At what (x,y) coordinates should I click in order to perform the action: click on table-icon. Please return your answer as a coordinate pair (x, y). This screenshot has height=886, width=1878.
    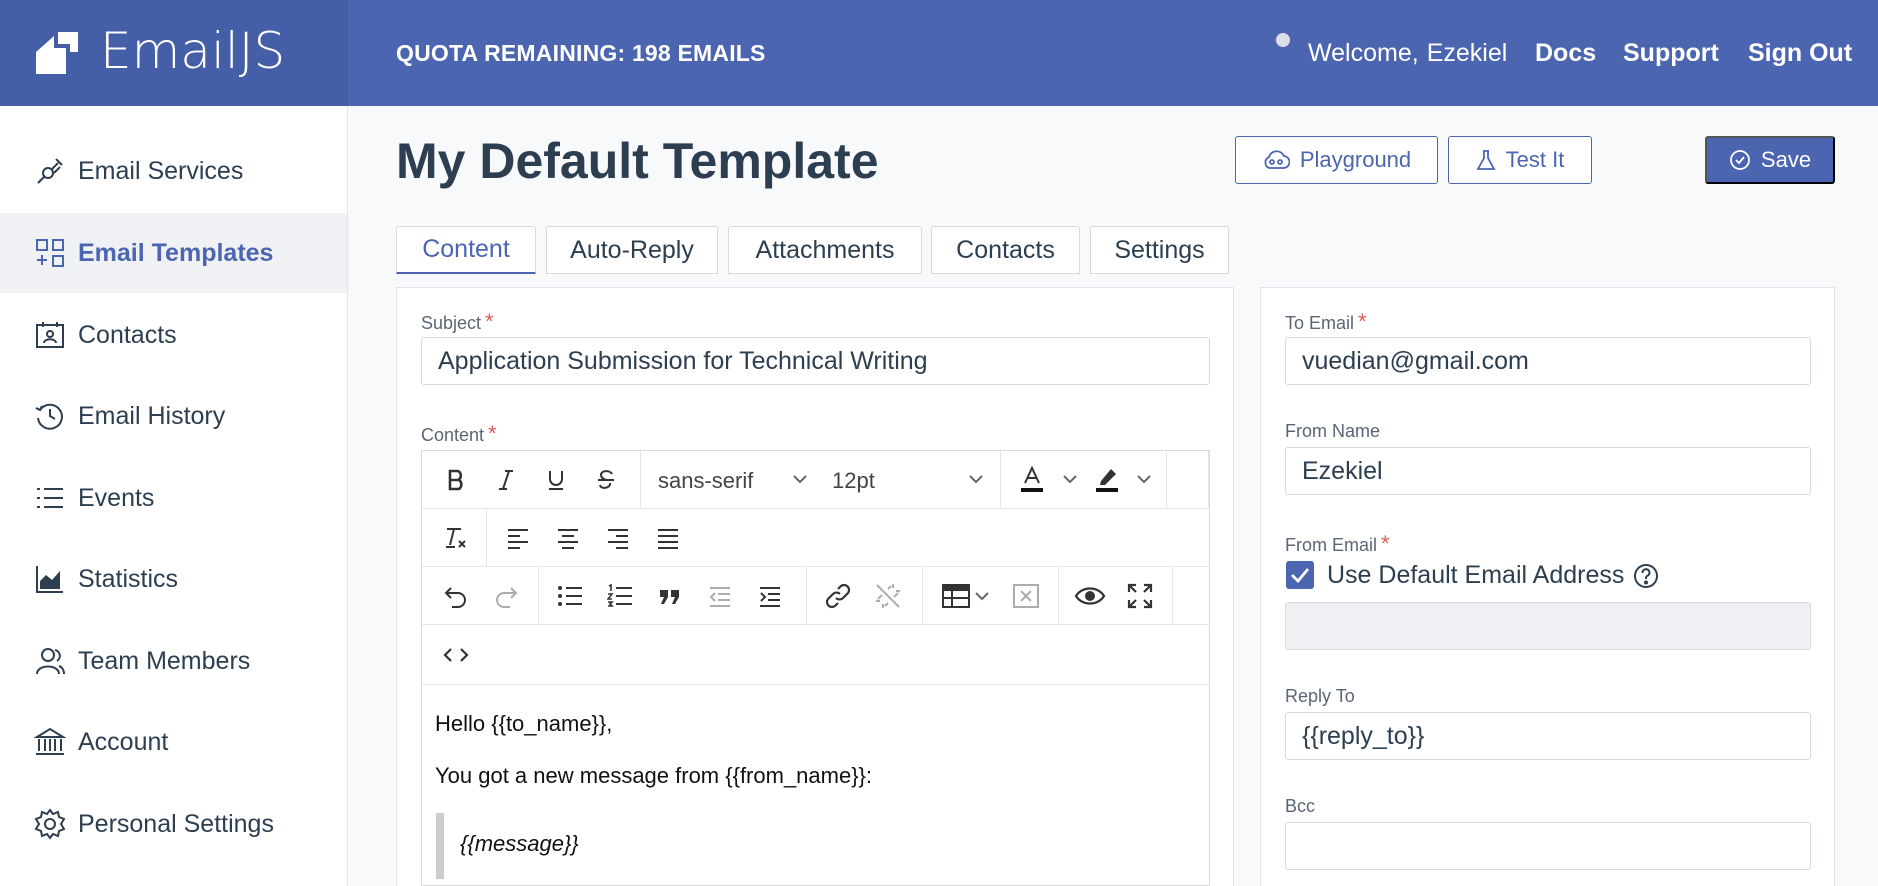
    Looking at the image, I should click on (956, 596).